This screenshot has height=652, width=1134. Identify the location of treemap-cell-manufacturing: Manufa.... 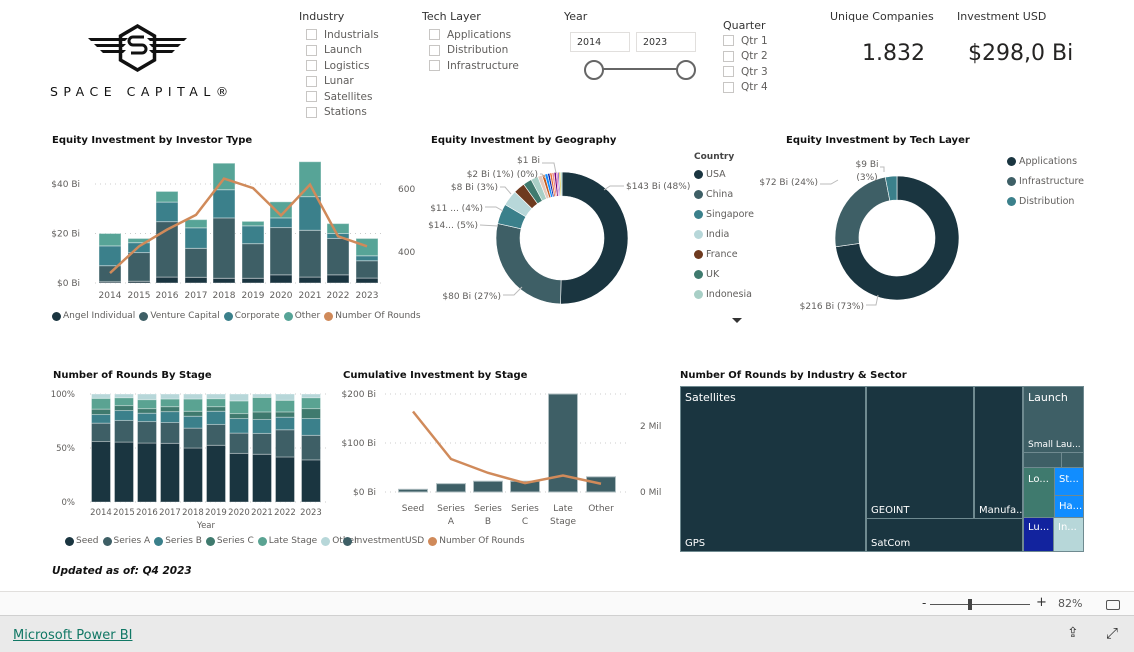
(998, 452).